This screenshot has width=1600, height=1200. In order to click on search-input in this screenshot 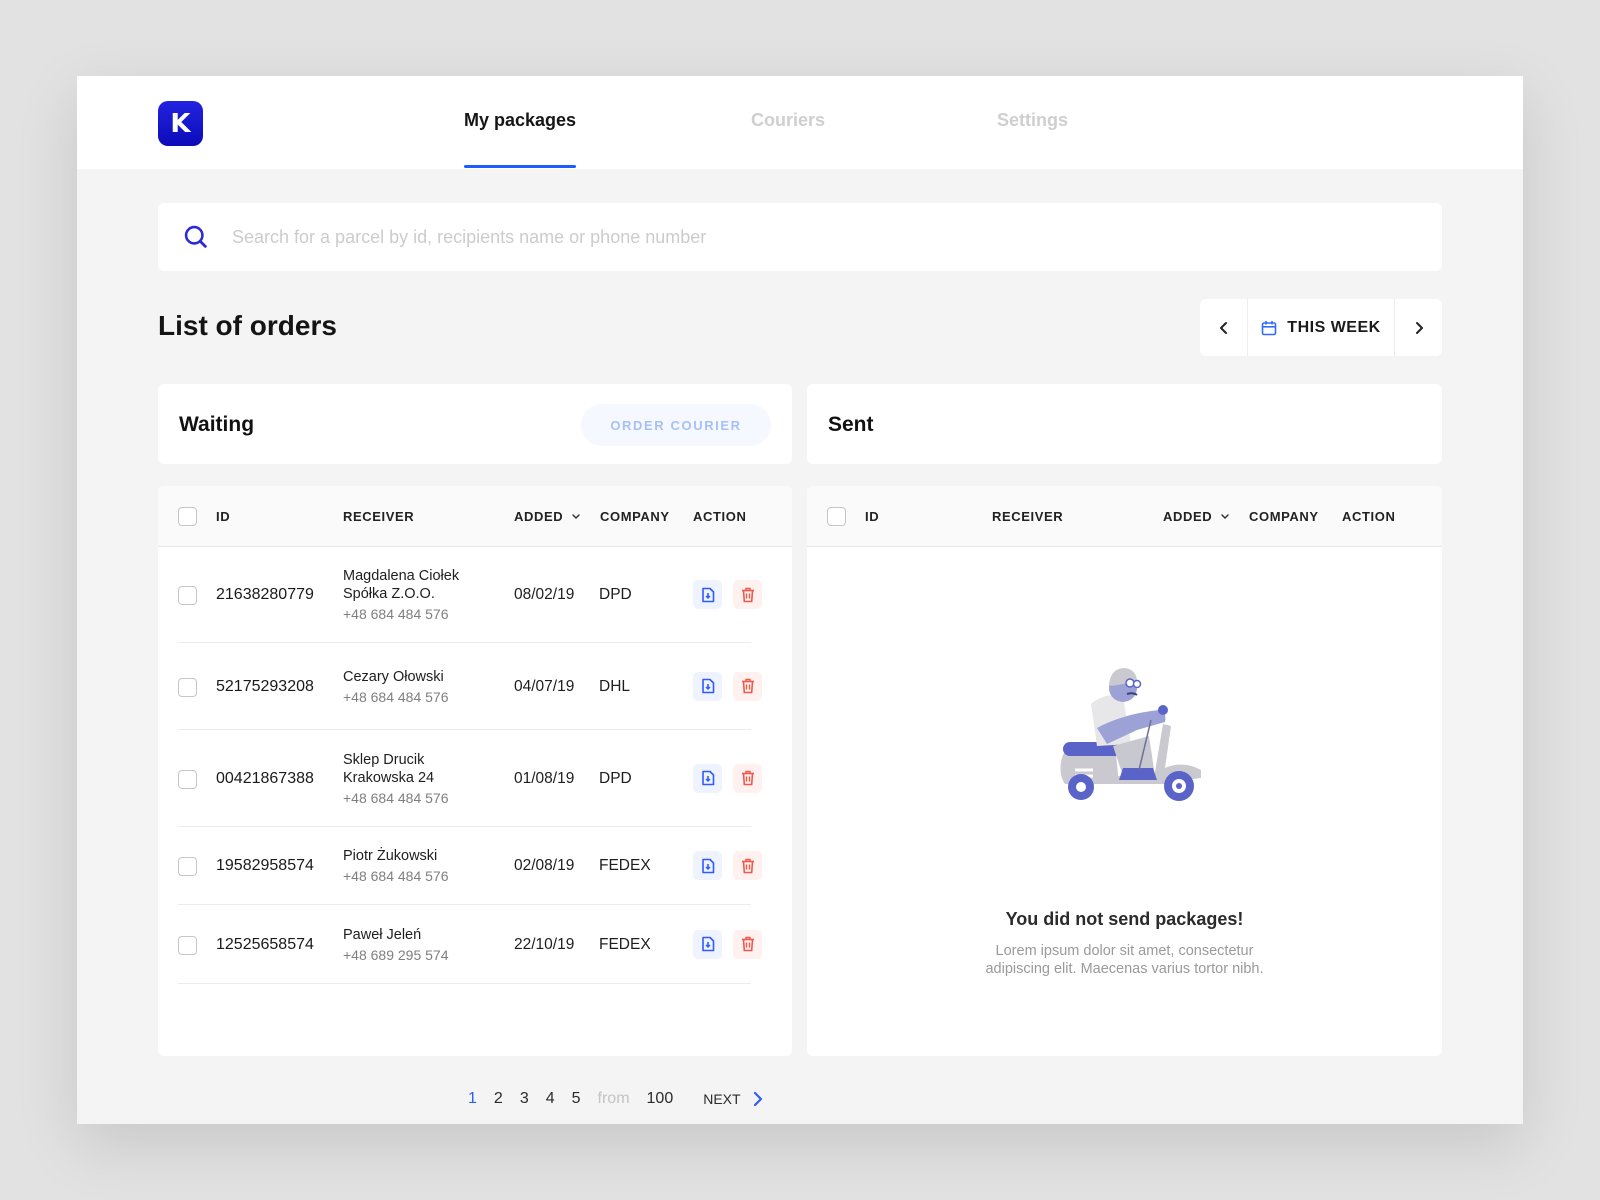, I will do `click(782, 237)`.